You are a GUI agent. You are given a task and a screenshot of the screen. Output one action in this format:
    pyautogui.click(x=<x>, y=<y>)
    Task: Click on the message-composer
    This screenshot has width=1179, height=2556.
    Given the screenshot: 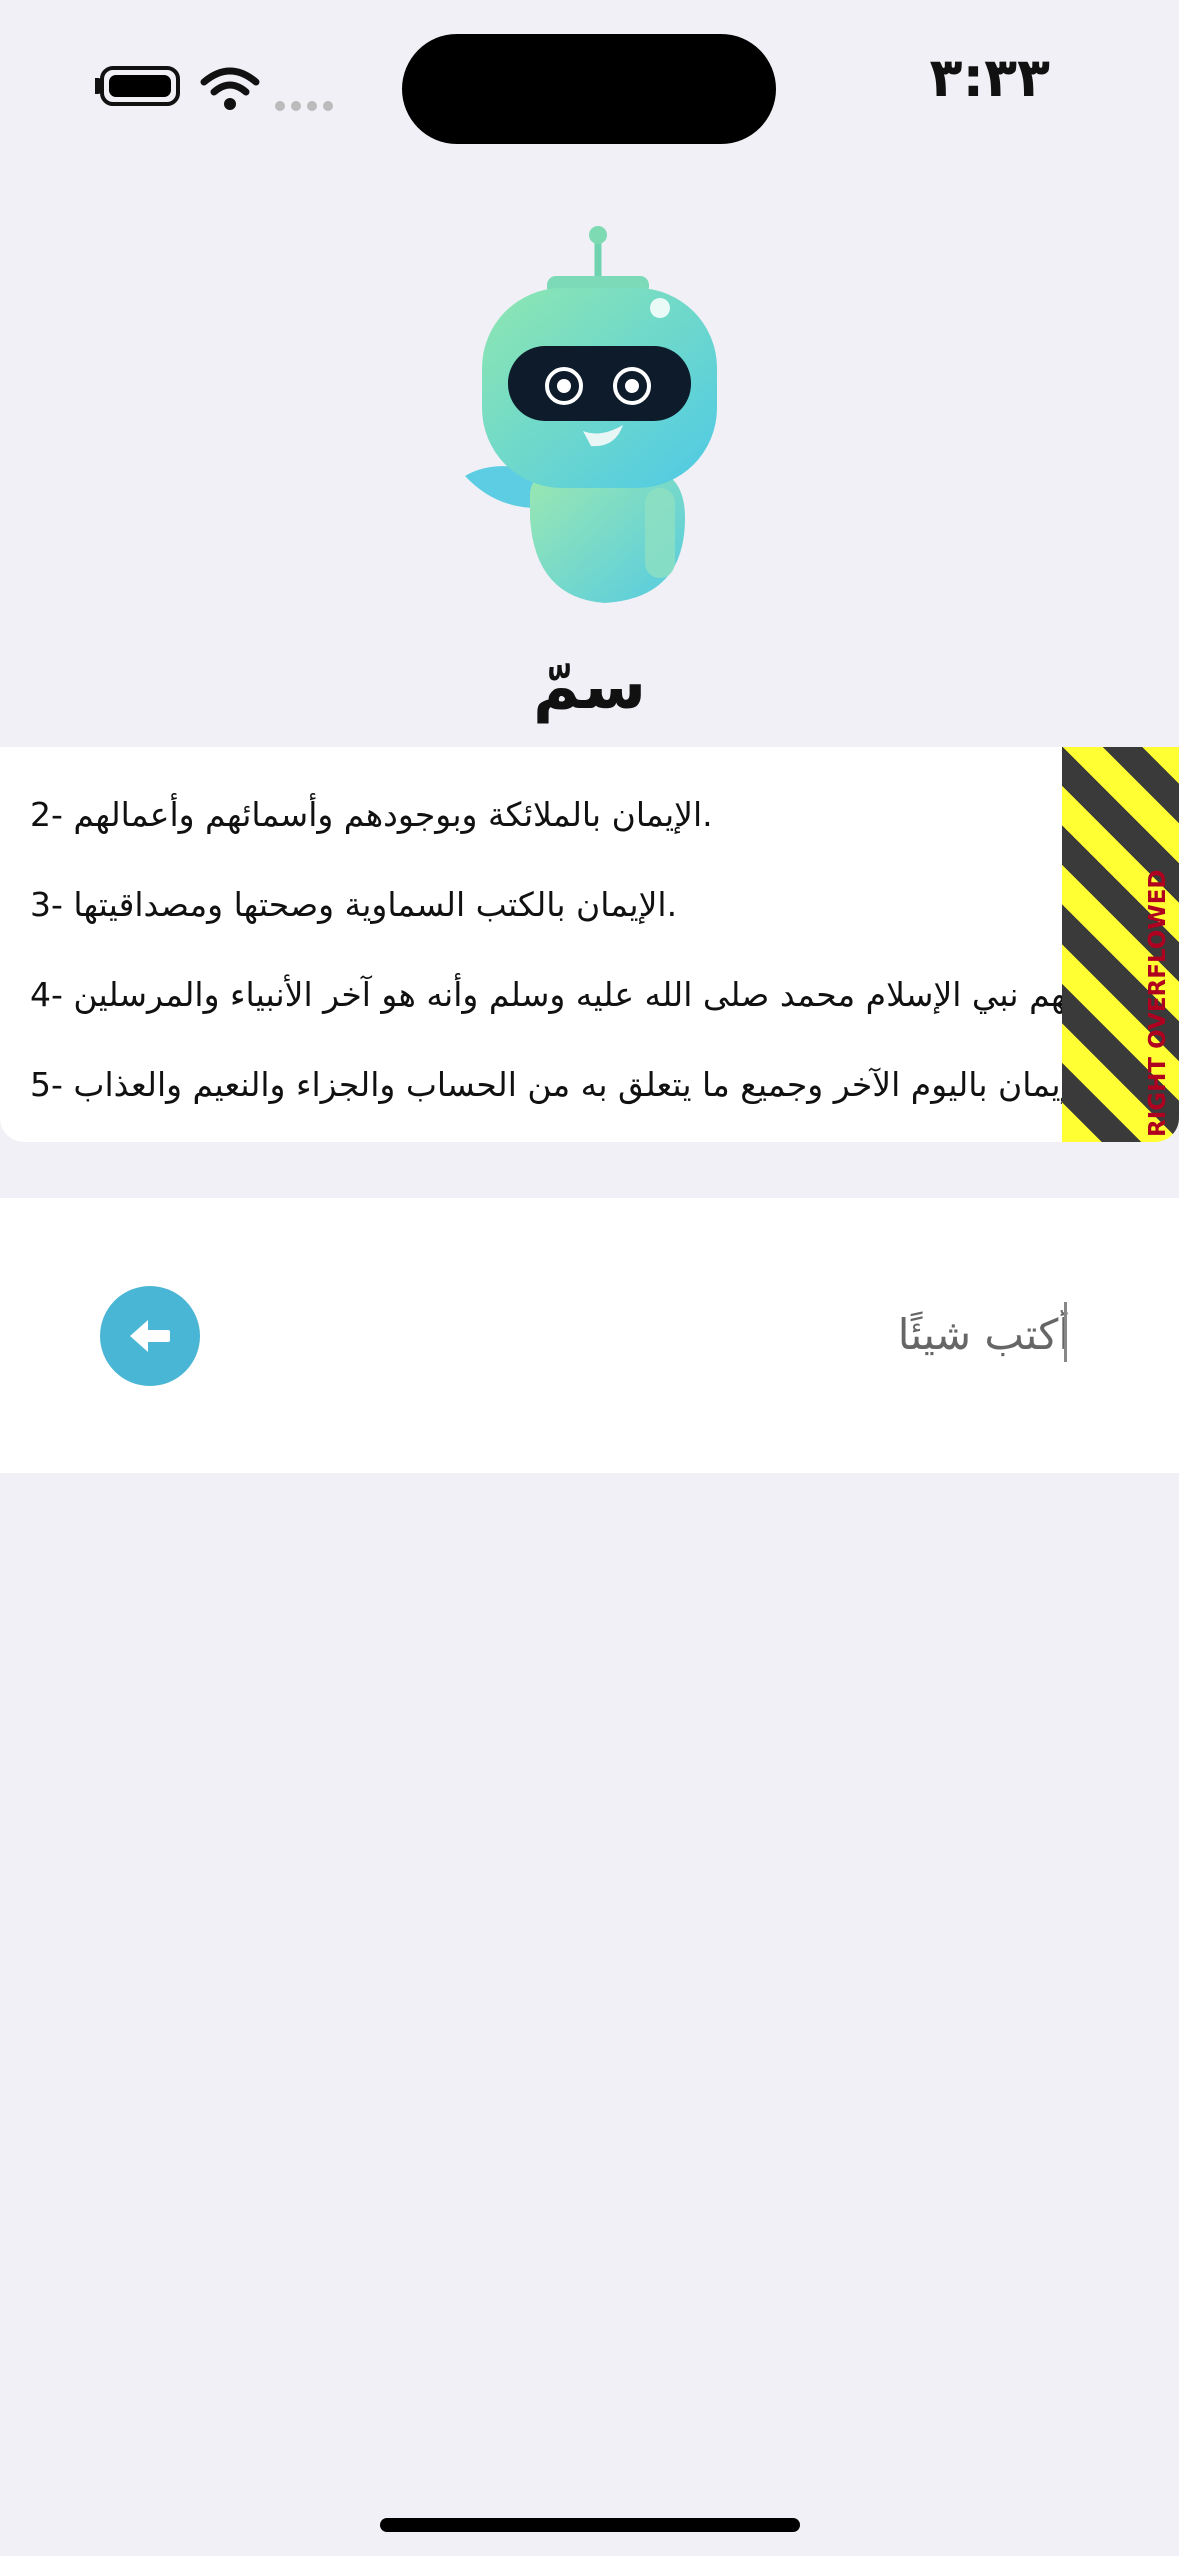 What is the action you would take?
    pyautogui.click(x=589, y=1335)
    